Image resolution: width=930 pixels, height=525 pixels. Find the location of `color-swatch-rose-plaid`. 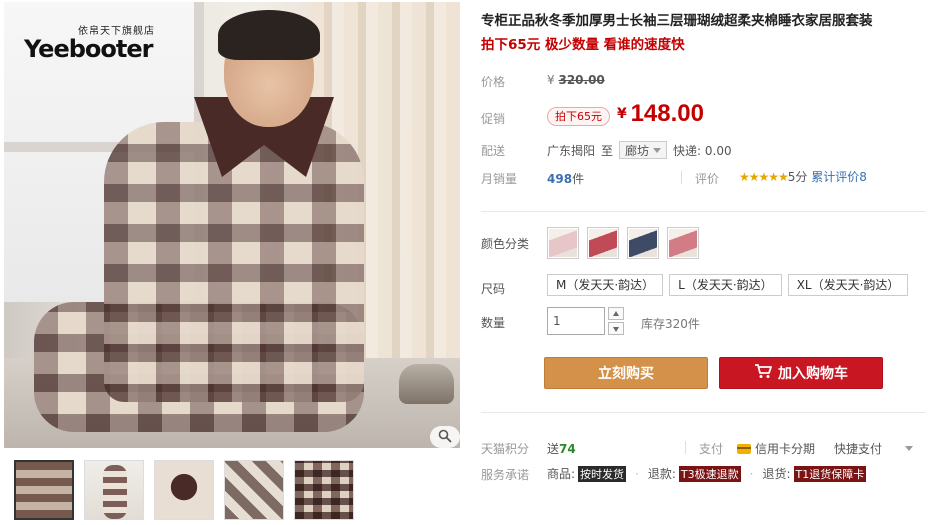

color-swatch-rose-plaid is located at coordinates (683, 243).